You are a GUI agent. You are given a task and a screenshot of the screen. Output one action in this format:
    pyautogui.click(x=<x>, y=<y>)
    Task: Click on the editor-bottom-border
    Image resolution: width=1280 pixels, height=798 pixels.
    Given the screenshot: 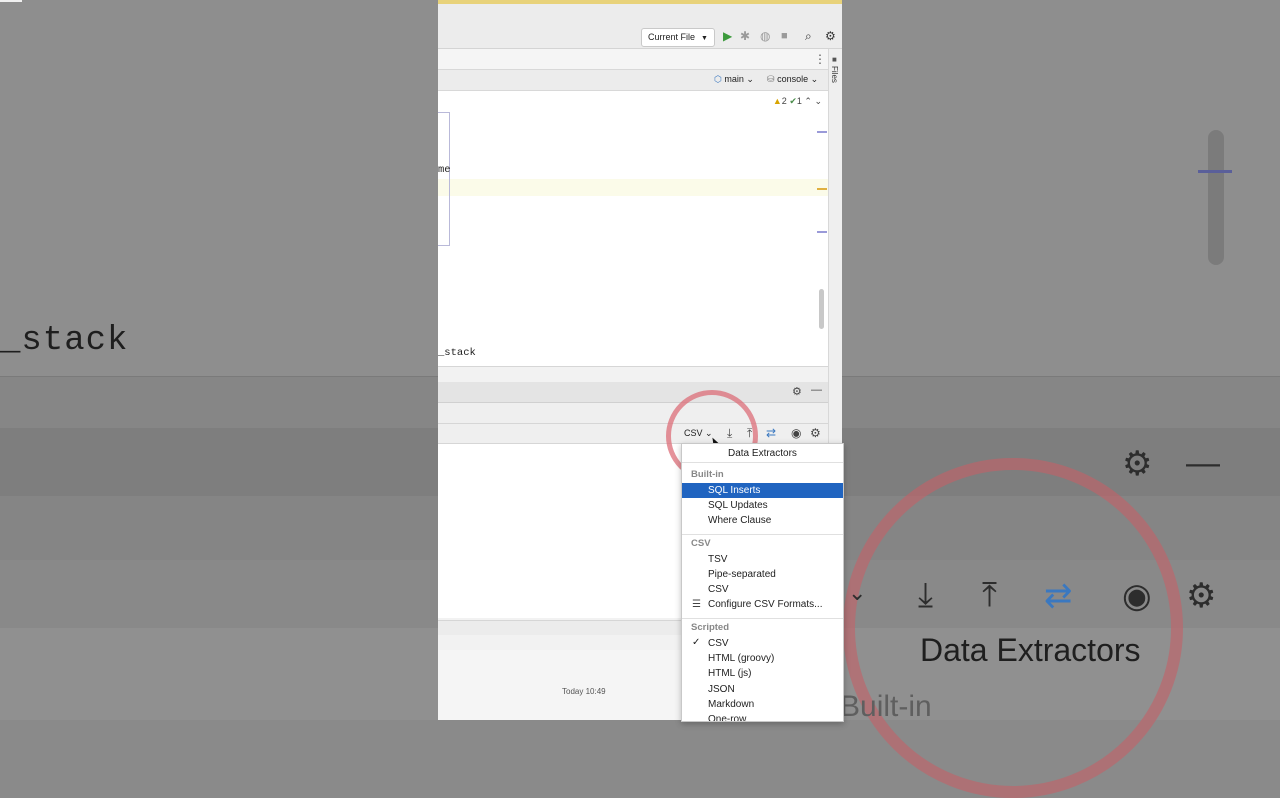 What is the action you would take?
    pyautogui.click(x=633, y=366)
    